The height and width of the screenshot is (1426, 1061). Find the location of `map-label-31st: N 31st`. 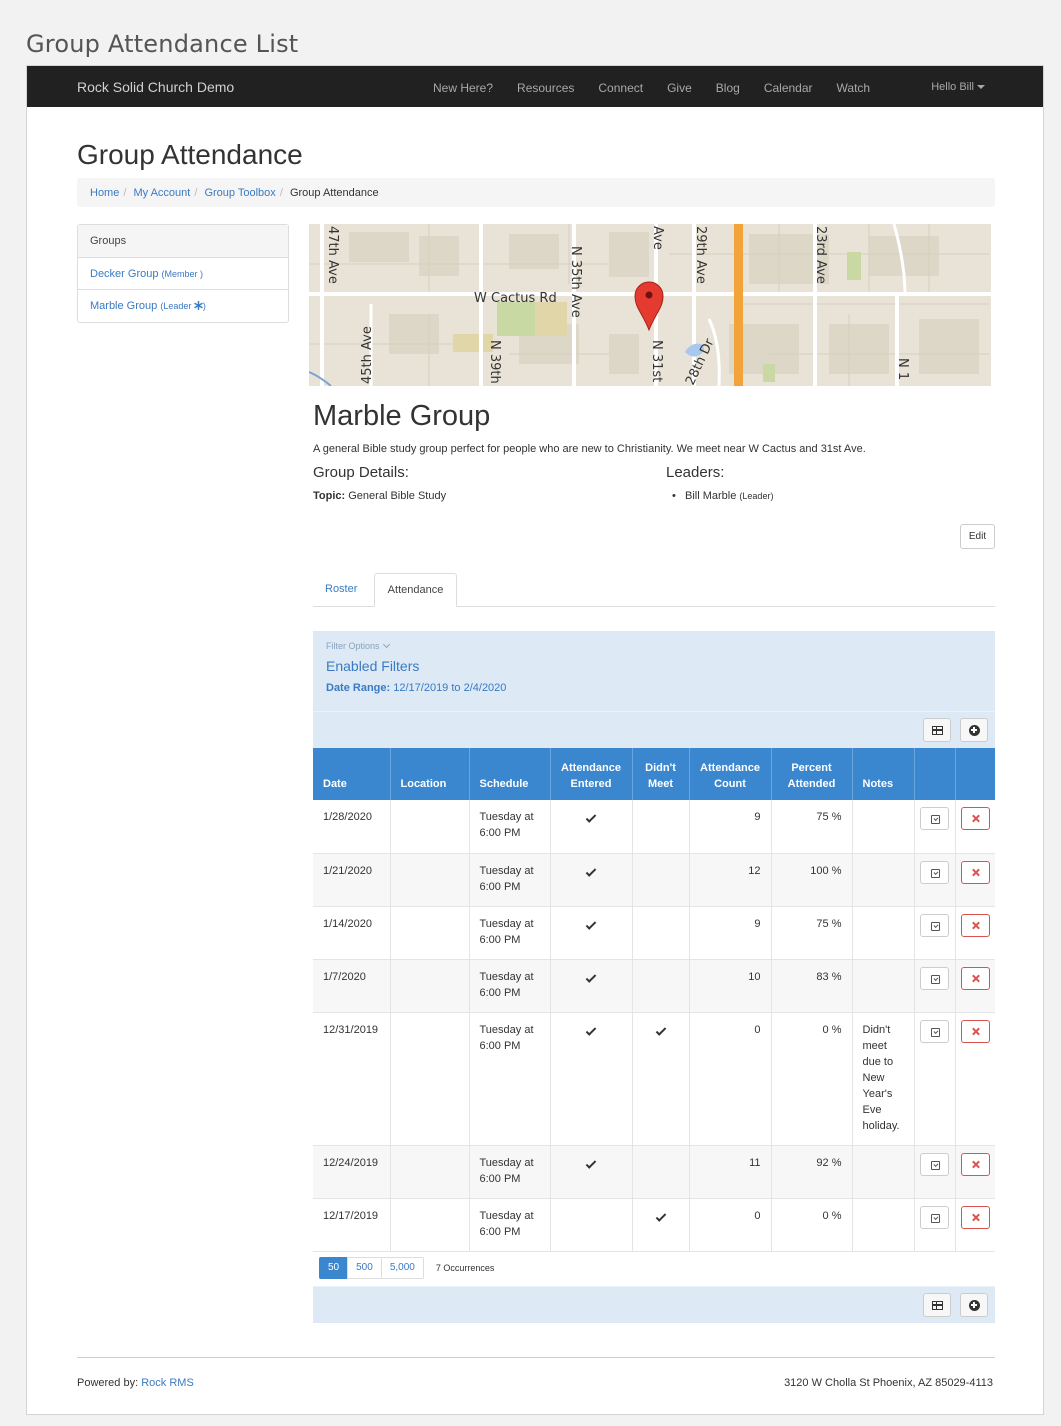

map-label-31st: N 31st is located at coordinates (656, 361).